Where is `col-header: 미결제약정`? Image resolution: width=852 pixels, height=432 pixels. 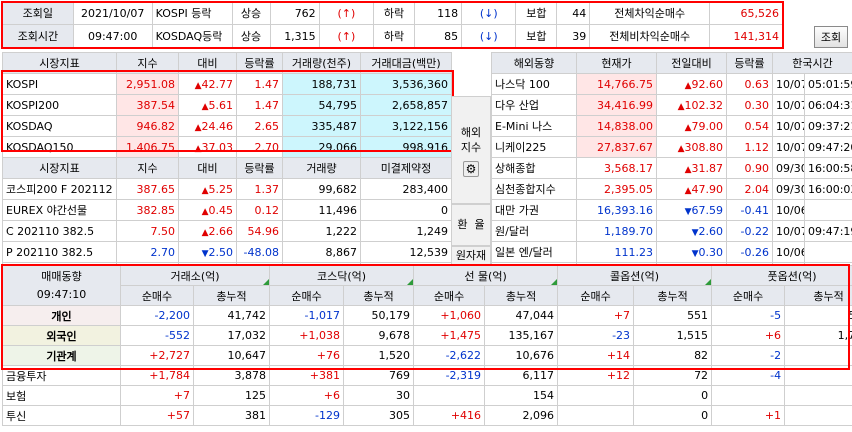 col-header: 미결제약정 is located at coordinates (406, 168).